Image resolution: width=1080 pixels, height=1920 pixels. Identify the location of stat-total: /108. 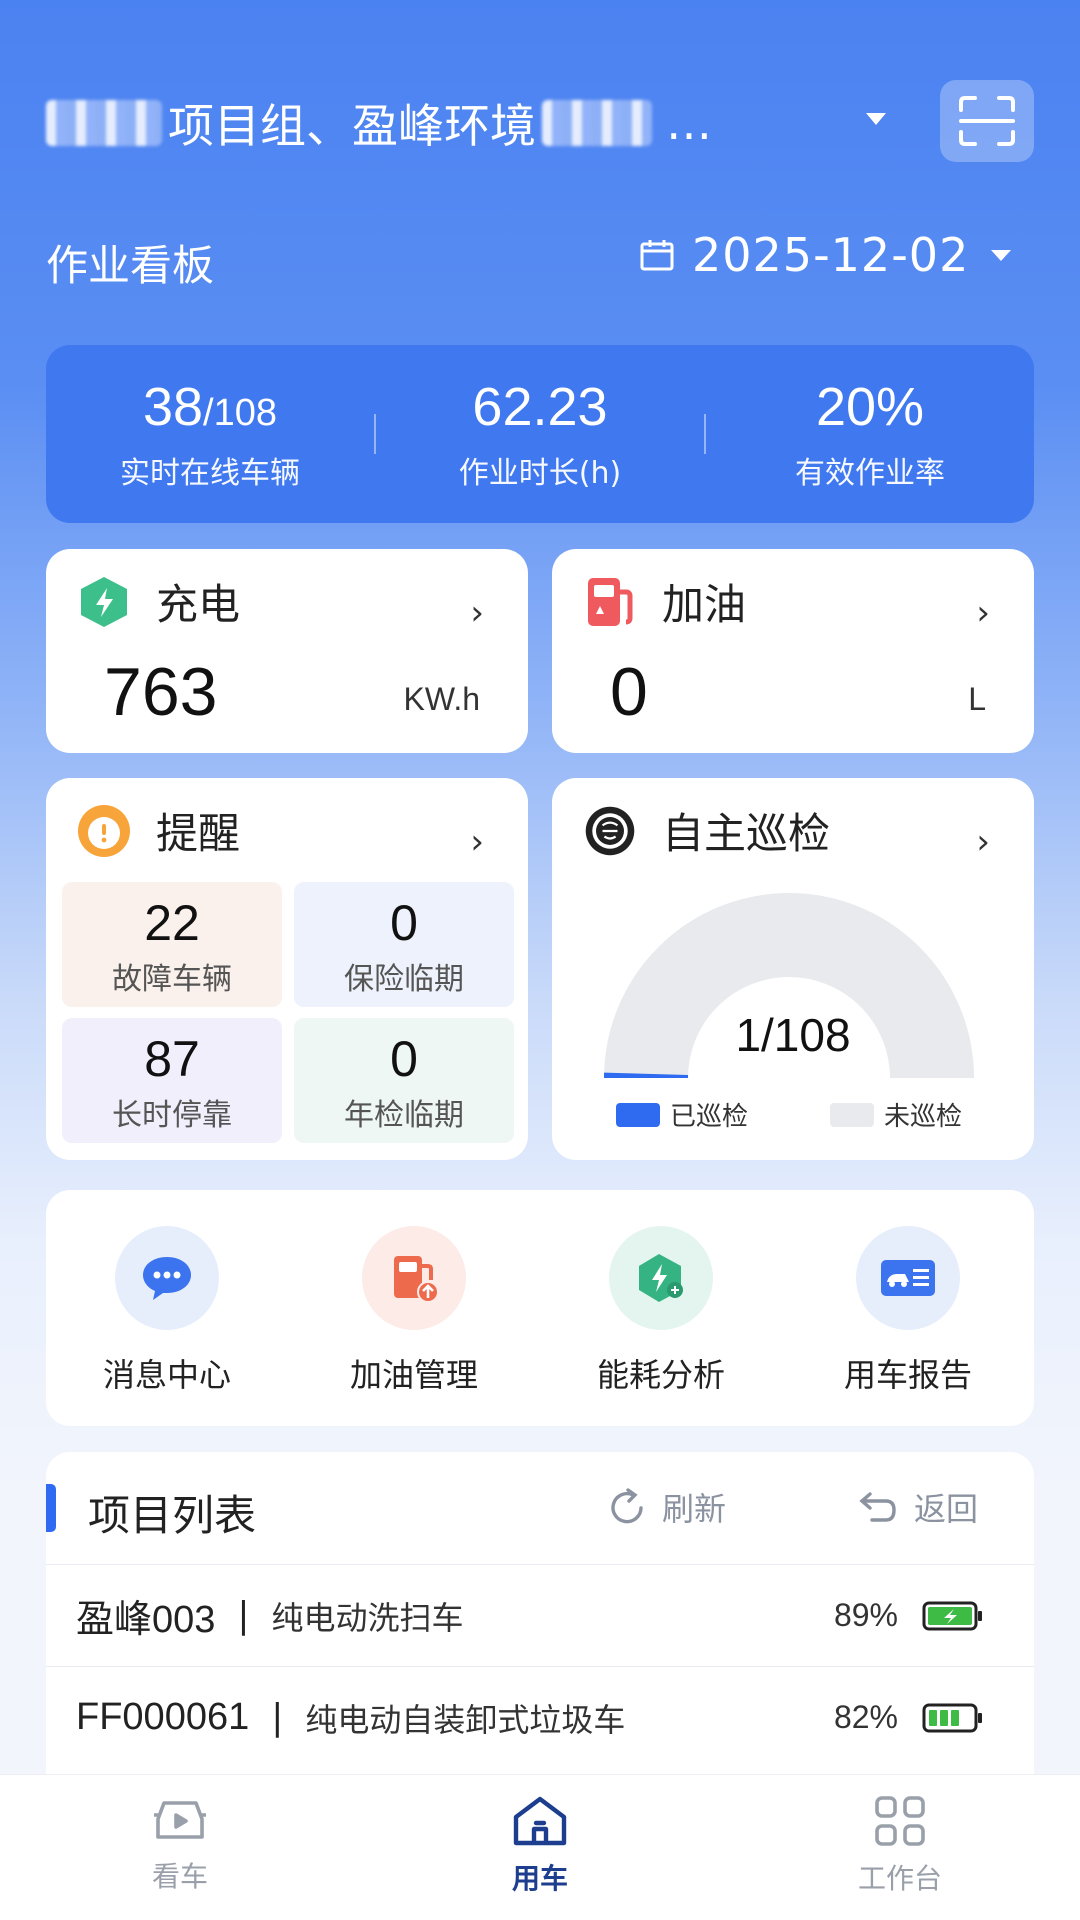
(240, 413).